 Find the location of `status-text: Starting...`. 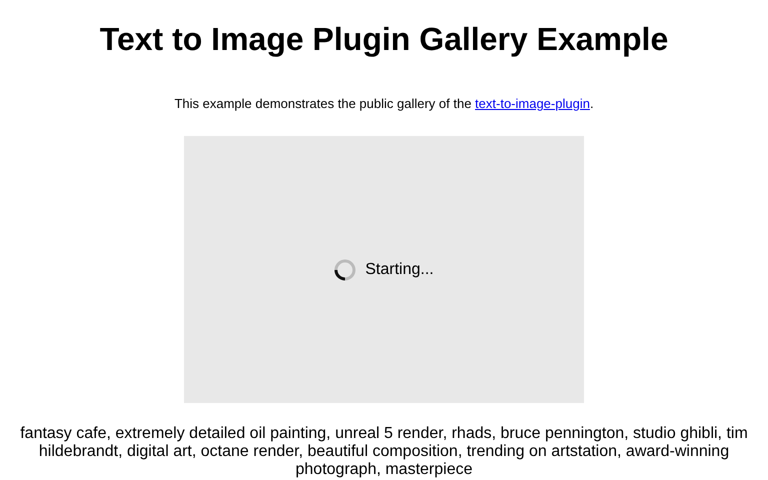

status-text: Starting... is located at coordinates (399, 269).